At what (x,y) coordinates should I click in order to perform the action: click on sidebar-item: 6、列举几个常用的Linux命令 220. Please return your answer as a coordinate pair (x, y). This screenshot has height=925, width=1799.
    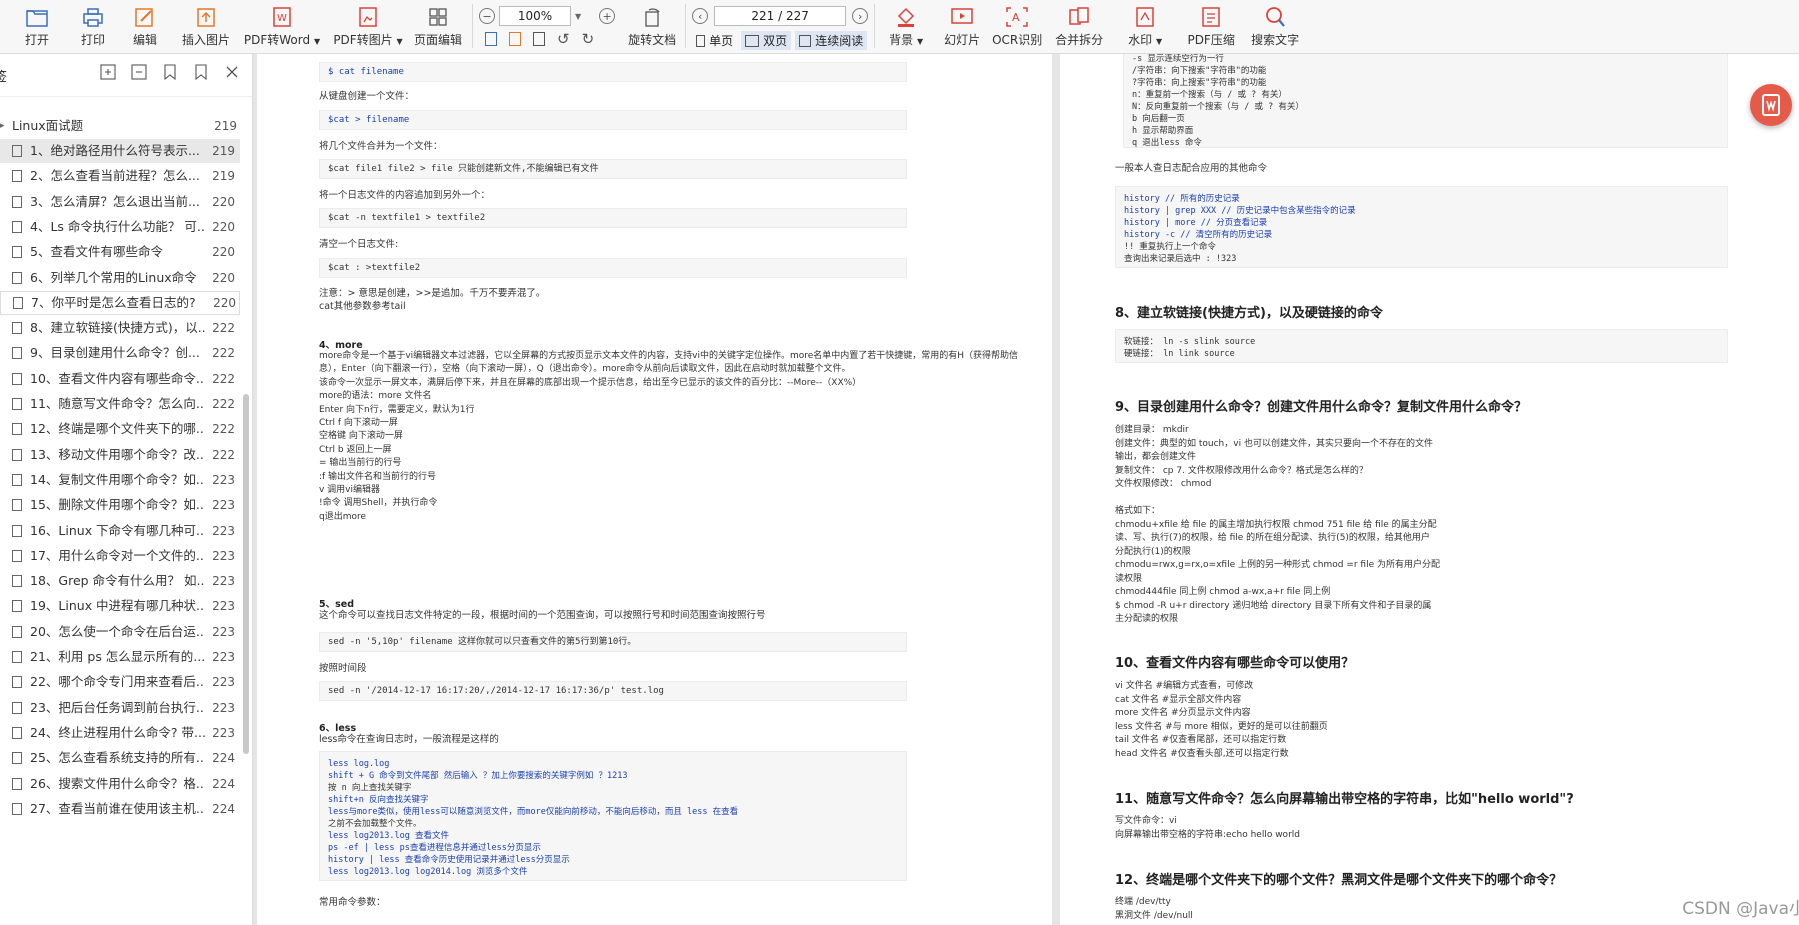
    Looking at the image, I should click on (120, 278).